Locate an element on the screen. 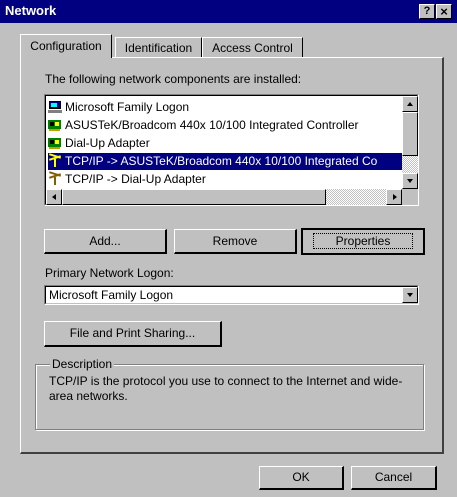  tab-identification-label: Identification is located at coordinates (158, 48).